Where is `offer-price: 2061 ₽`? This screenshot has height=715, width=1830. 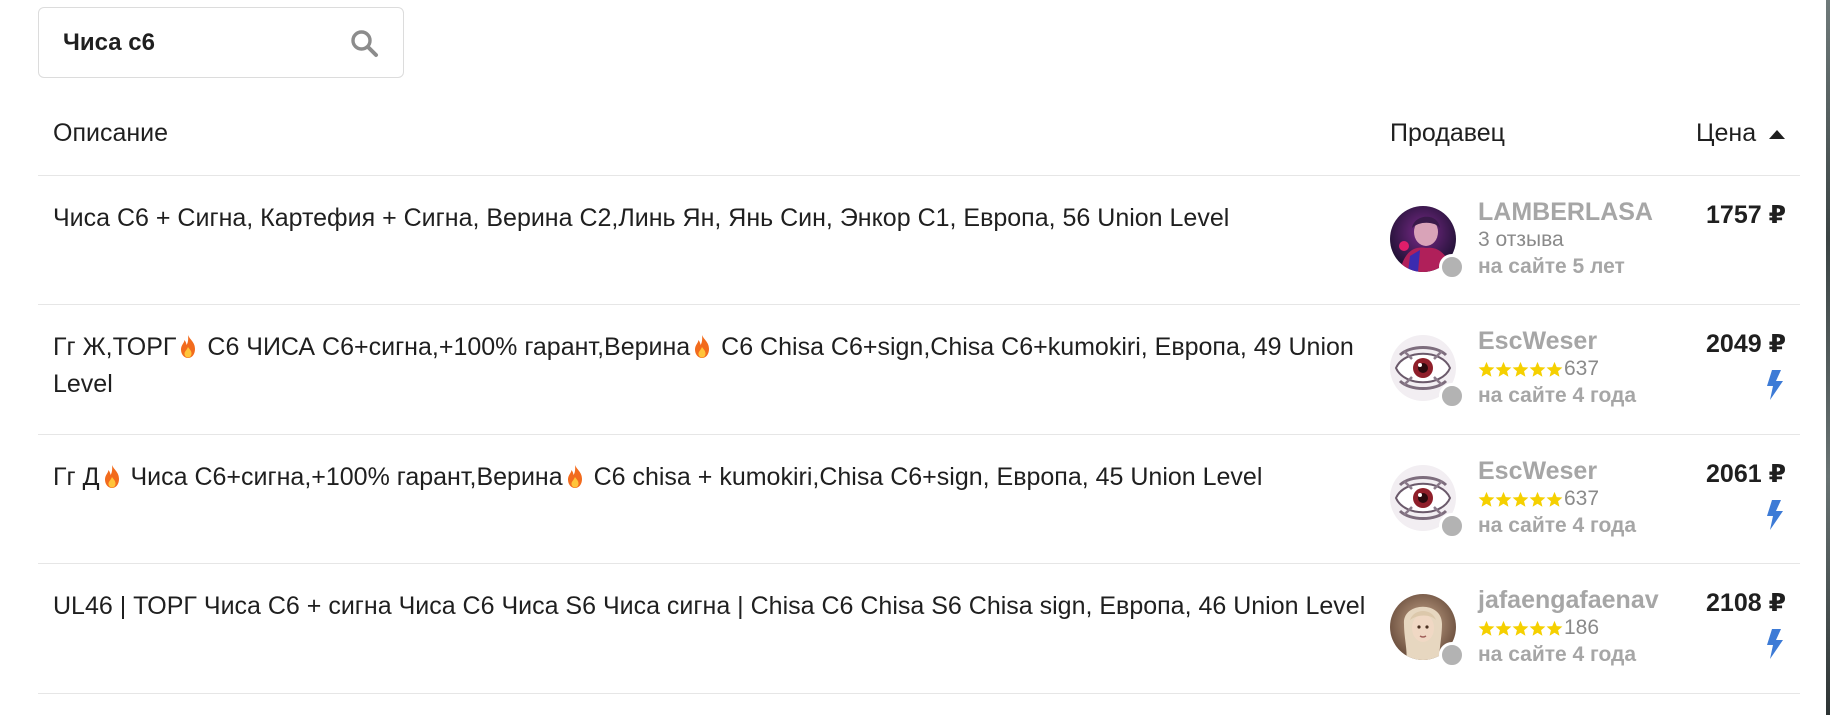 offer-price: 2061 ₽ is located at coordinates (1746, 474).